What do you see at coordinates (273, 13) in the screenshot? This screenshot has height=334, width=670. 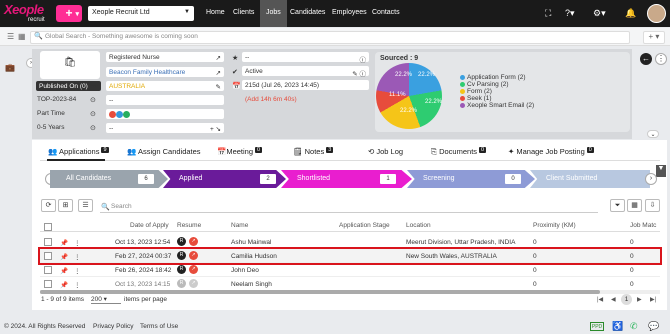 I see `nav-jobs: Jobs` at bounding box center [273, 13].